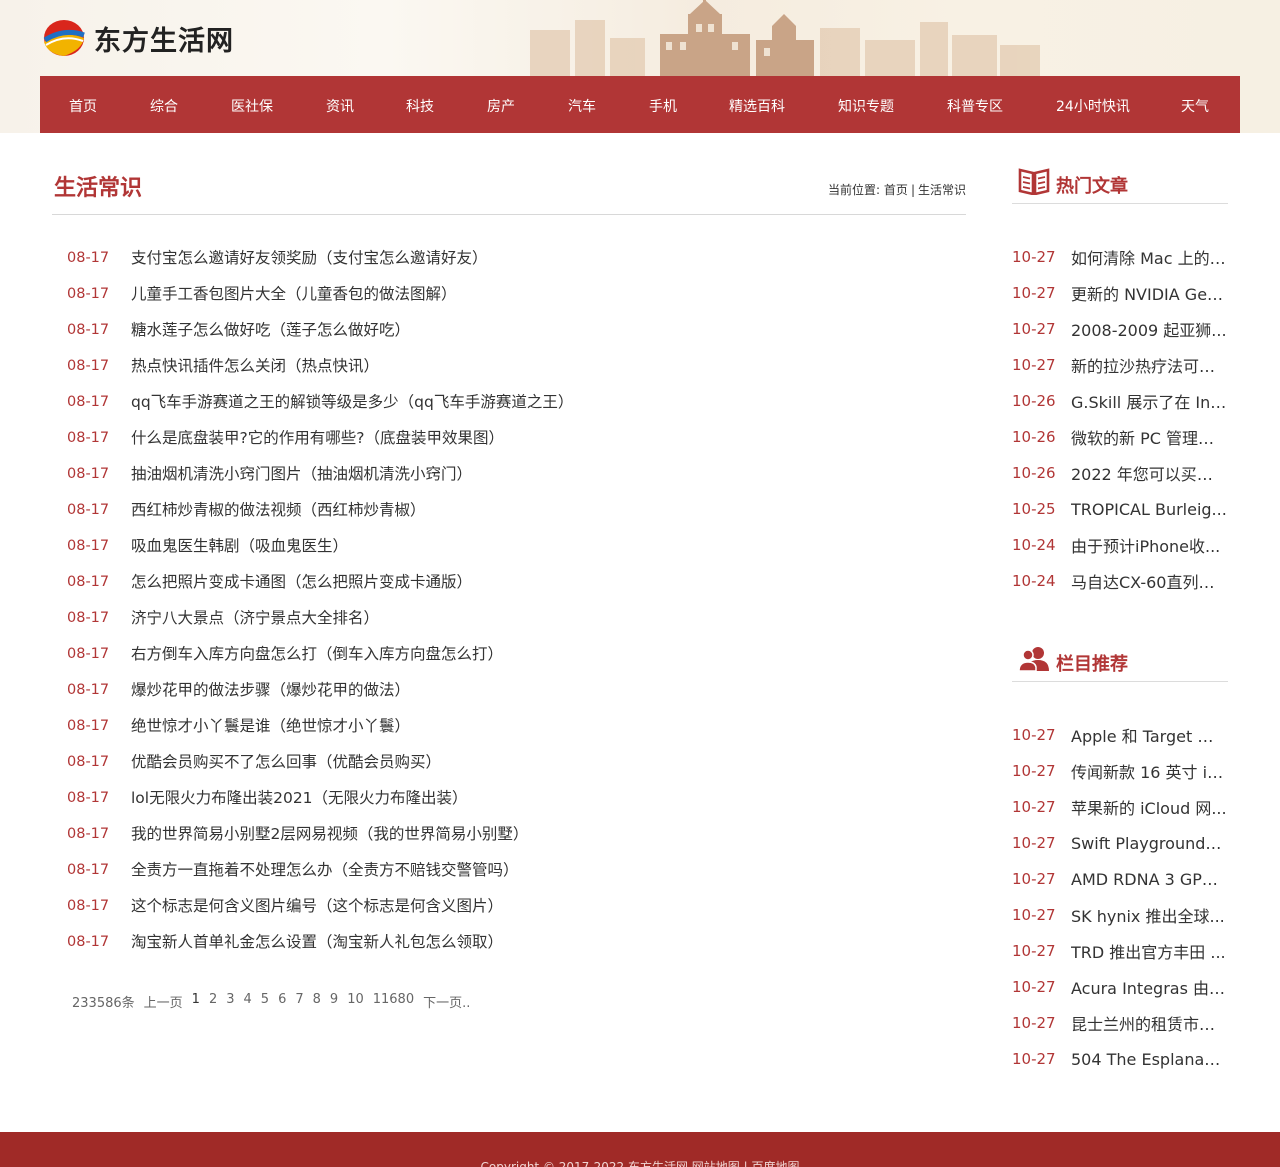 The width and height of the screenshot is (1280, 1167). I want to click on list-item: 08-17 这个标志是何含义图片编号（这个标志是何含义图片）, so click(509, 906).